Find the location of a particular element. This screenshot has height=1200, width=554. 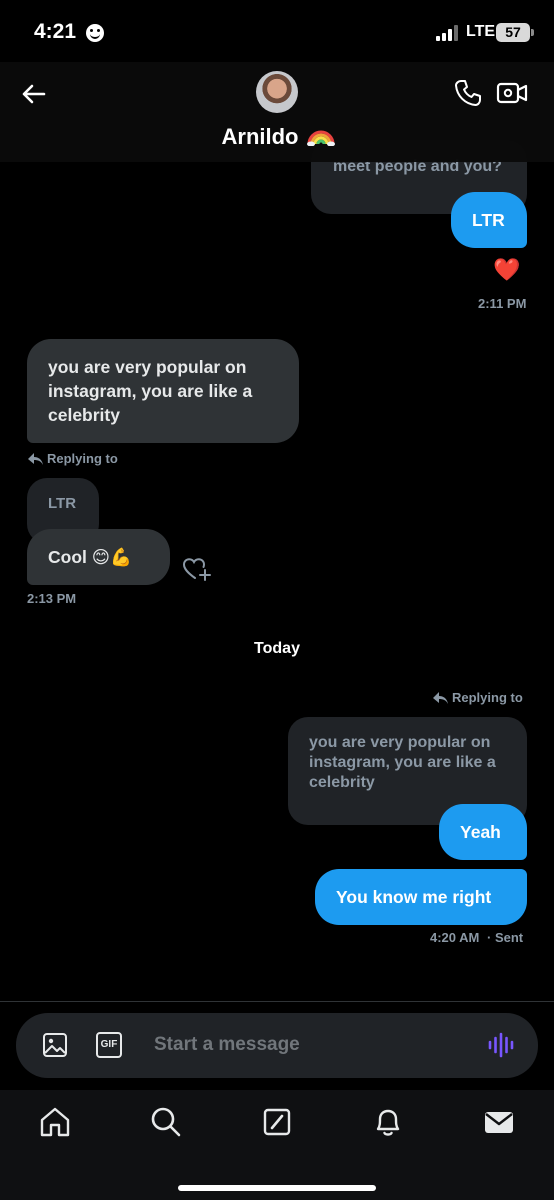

home-indicator is located at coordinates (277, 1188).